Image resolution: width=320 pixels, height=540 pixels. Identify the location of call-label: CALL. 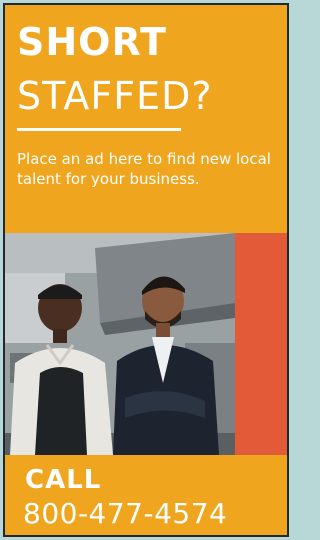
(63, 480).